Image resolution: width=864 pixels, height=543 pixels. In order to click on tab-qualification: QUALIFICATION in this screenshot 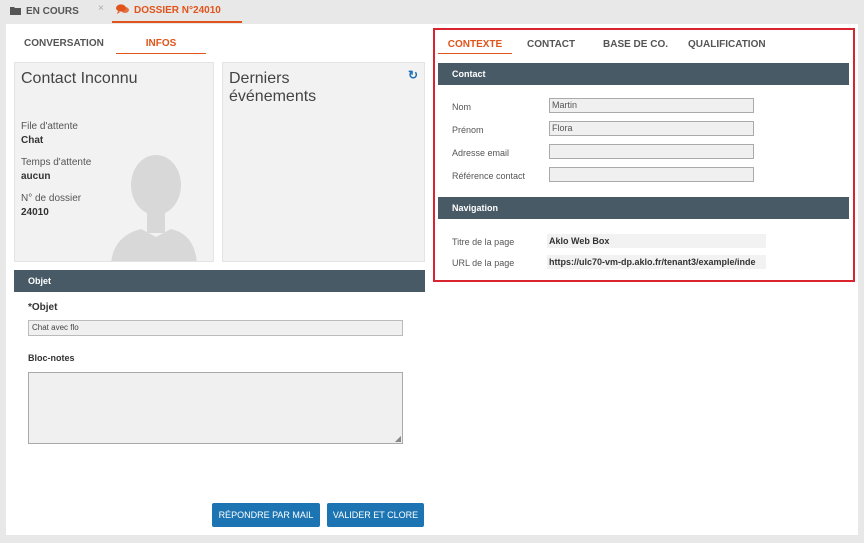, I will do `click(727, 46)`.